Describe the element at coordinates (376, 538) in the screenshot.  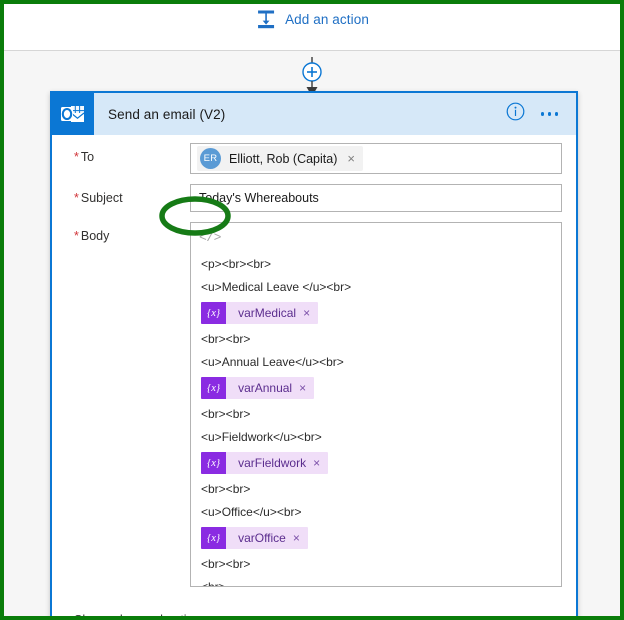
I see `body-line: {x} varOffice ×` at that location.